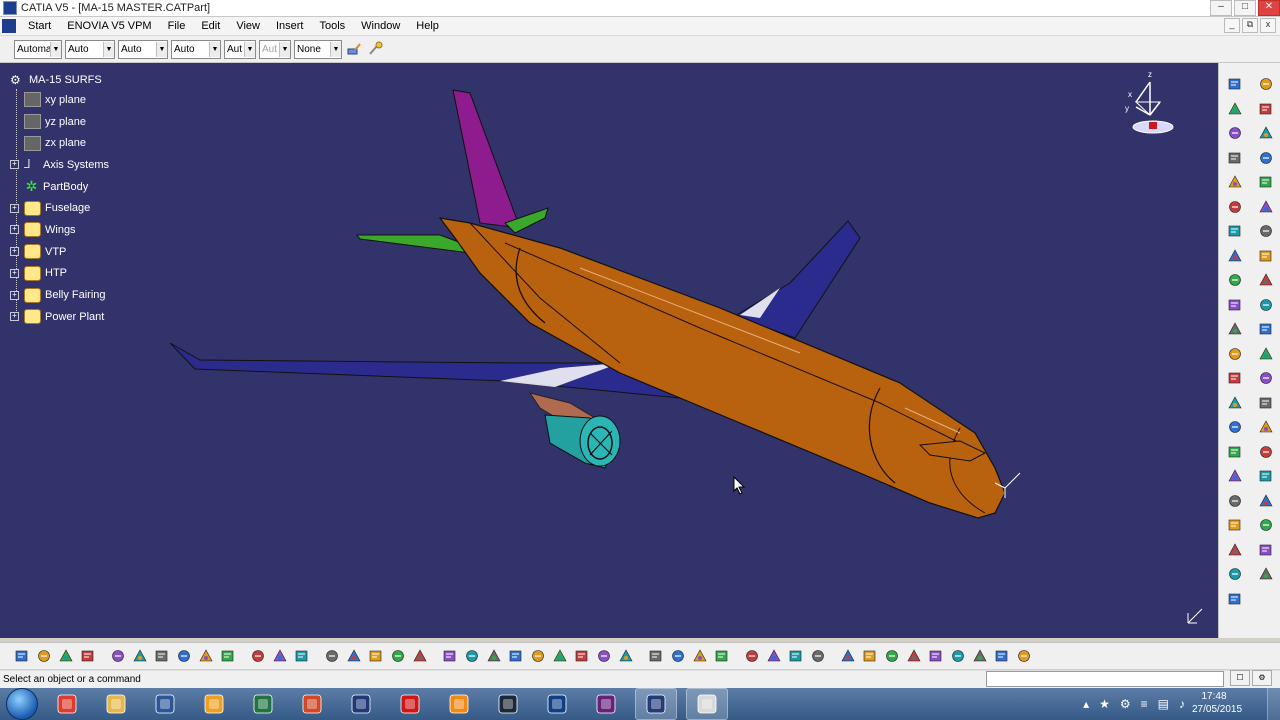  I want to click on tree-item-belly-fairing: + Belly Fairing, so click(58, 295).